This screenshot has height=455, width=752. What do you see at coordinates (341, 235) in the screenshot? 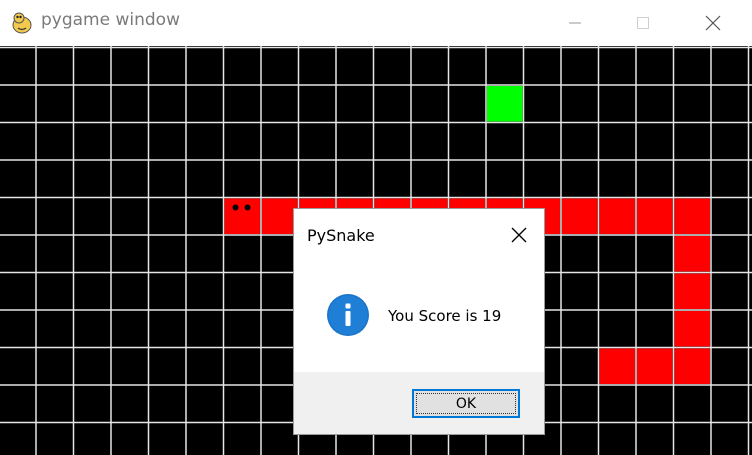
I see `dialog-title: PySnake` at bounding box center [341, 235].